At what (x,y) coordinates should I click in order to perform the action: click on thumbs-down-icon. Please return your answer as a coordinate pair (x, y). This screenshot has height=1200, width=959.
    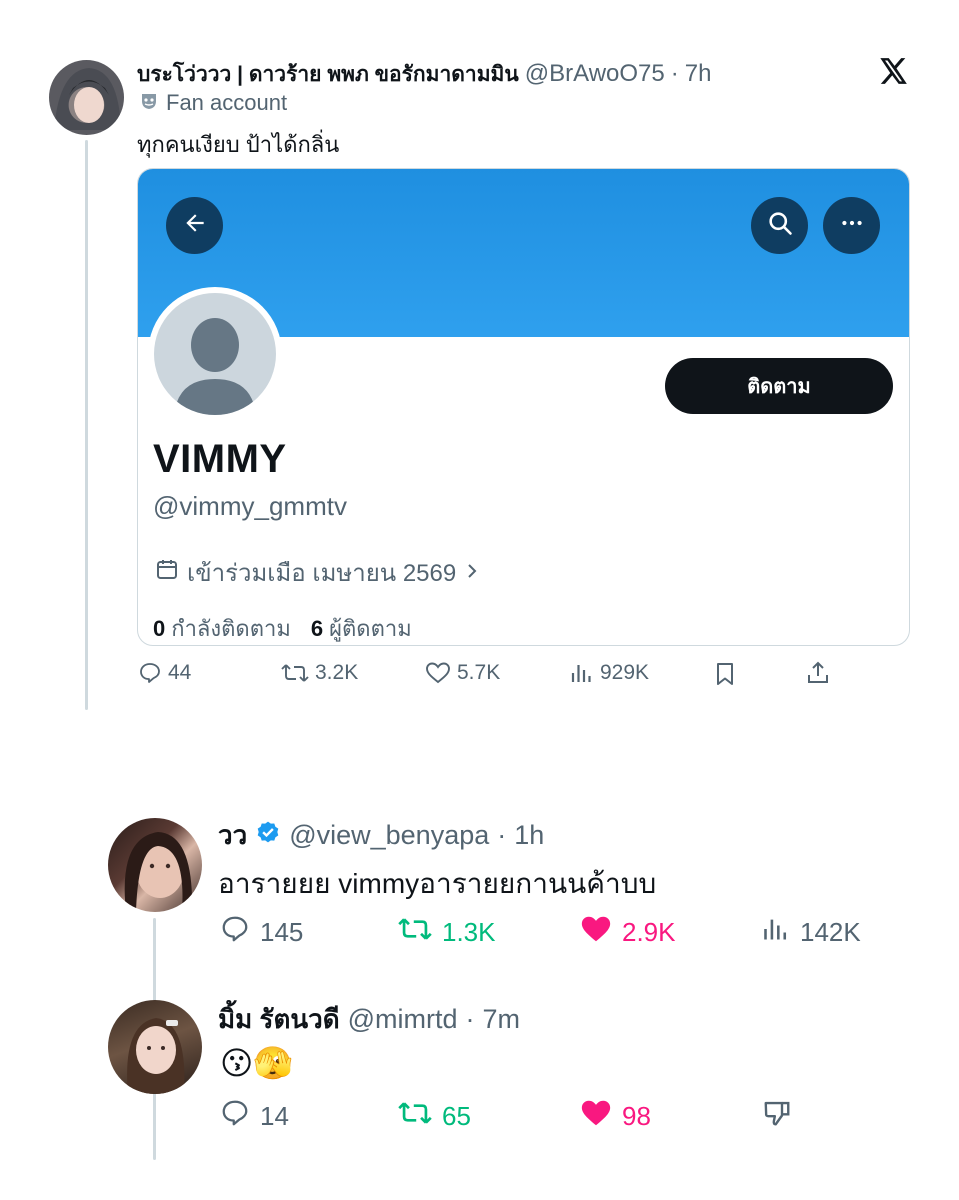
    Looking at the image, I should click on (777, 1116).